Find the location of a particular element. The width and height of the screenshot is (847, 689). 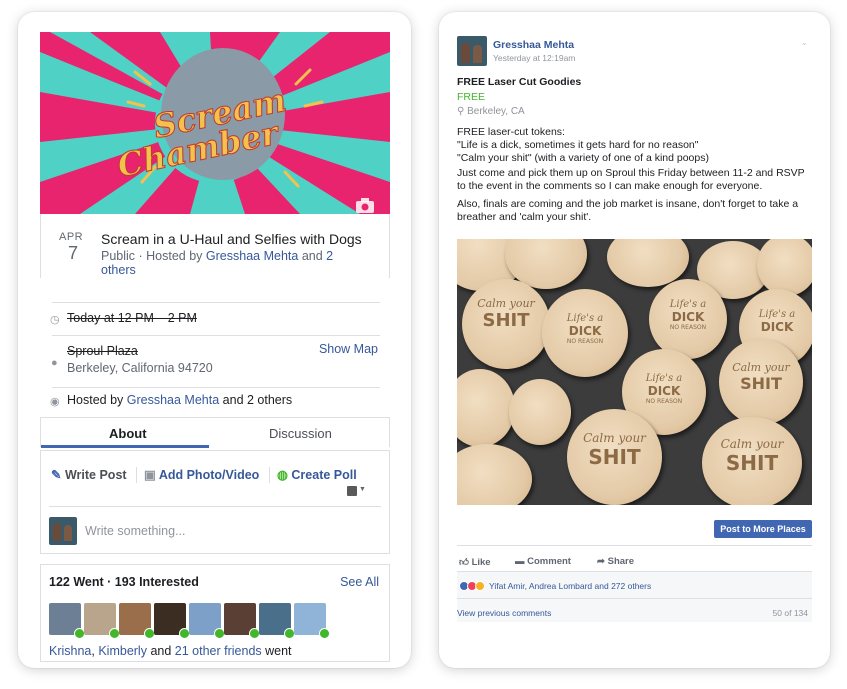

item-location: ⚲ Berkeley, CA is located at coordinates (491, 111).